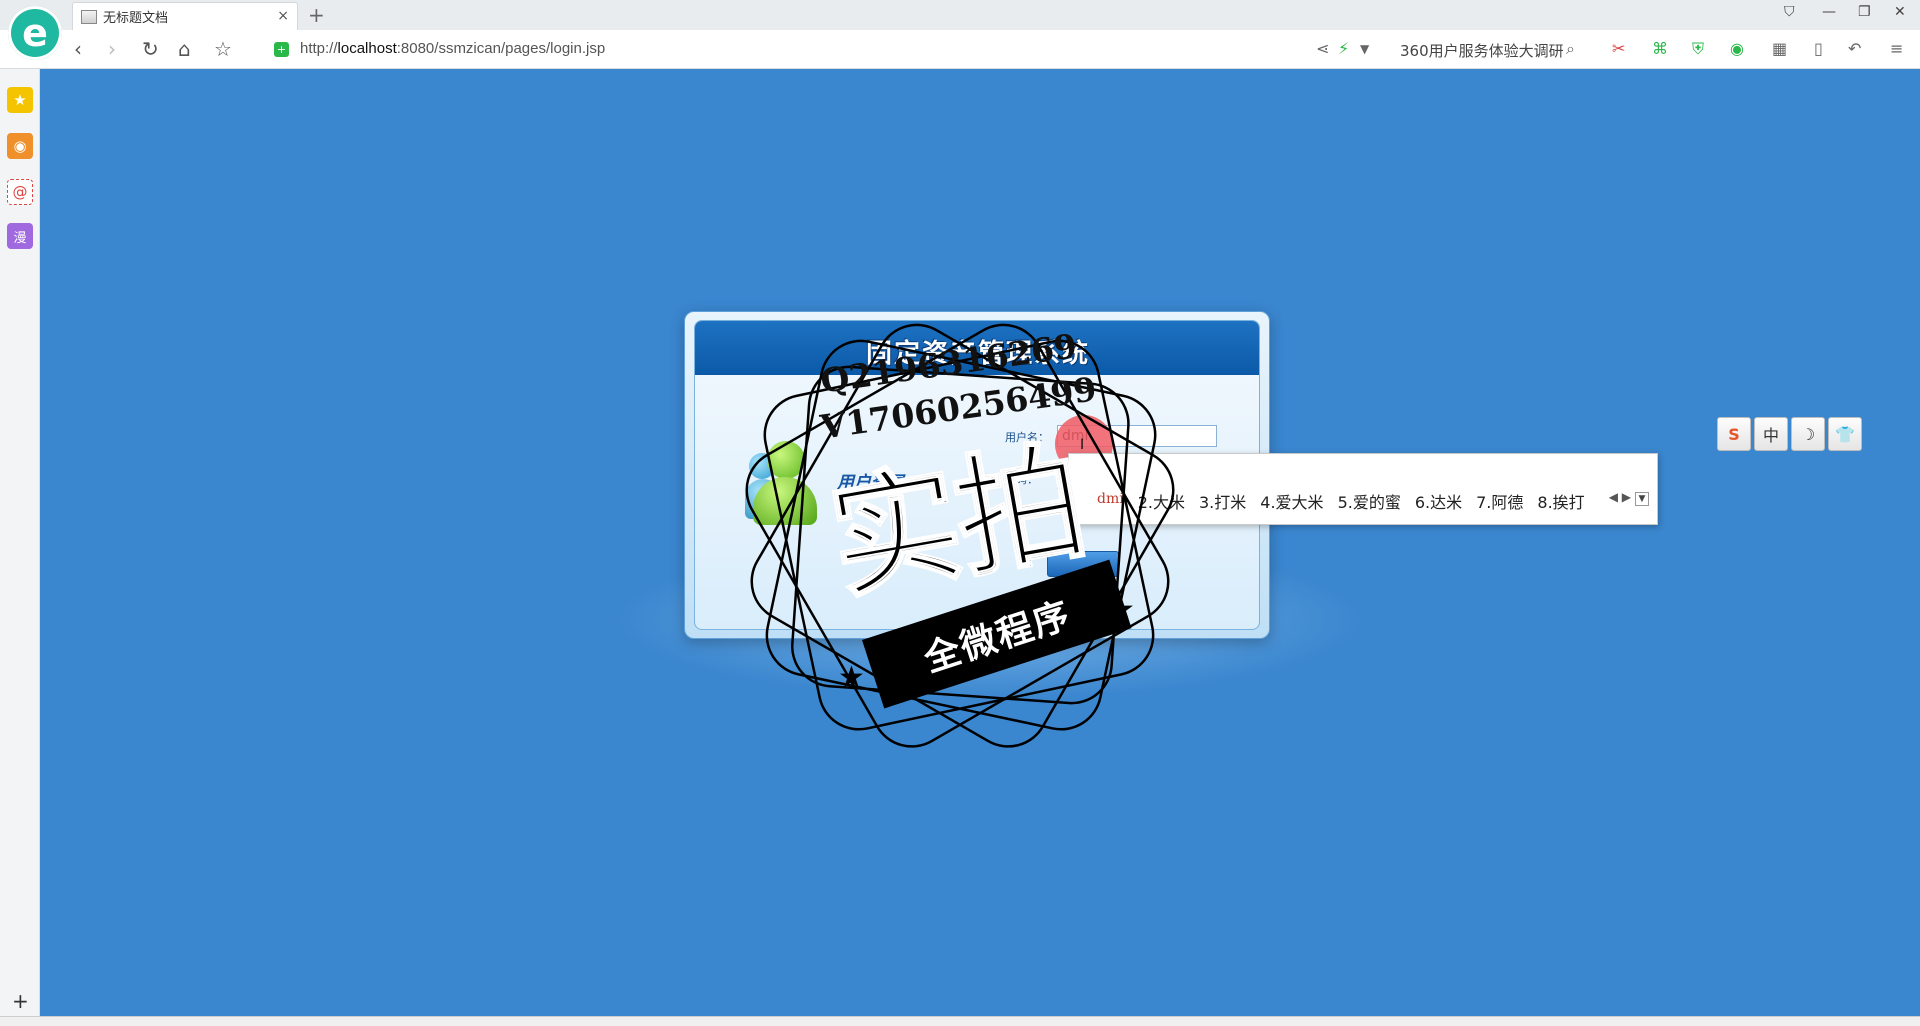 The height and width of the screenshot is (1026, 1920). What do you see at coordinates (89, 16) in the screenshot?
I see `document-icon` at bounding box center [89, 16].